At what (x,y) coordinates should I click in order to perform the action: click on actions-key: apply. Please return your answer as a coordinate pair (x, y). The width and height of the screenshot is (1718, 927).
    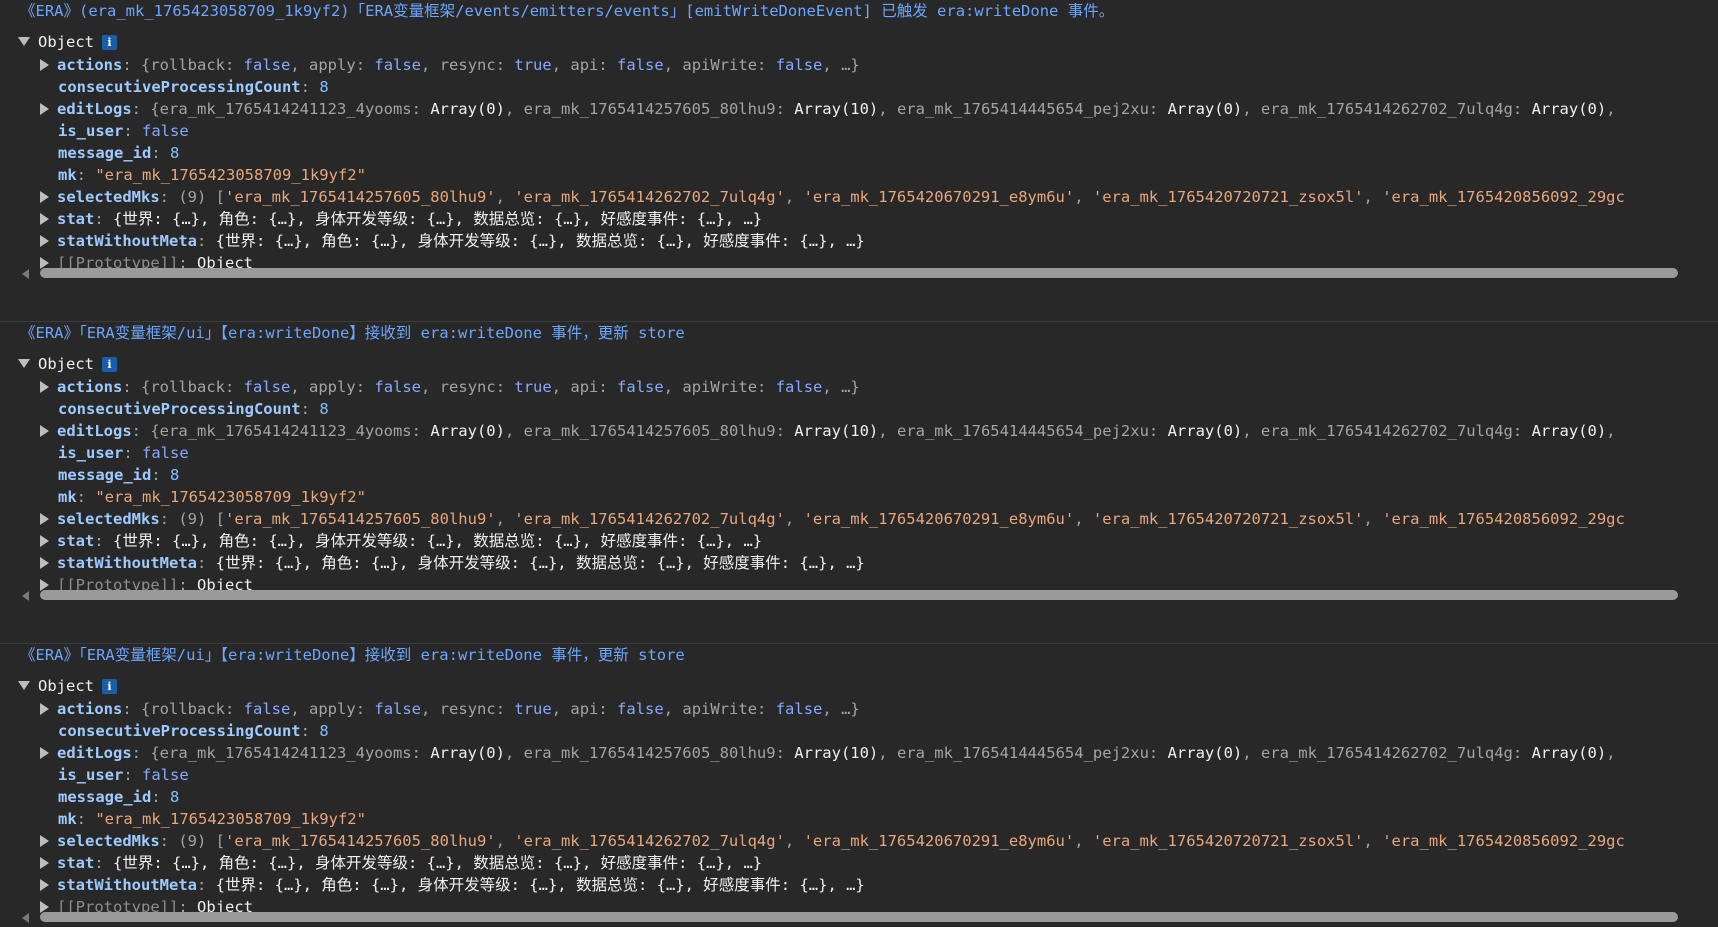
    Looking at the image, I should click on (332, 65).